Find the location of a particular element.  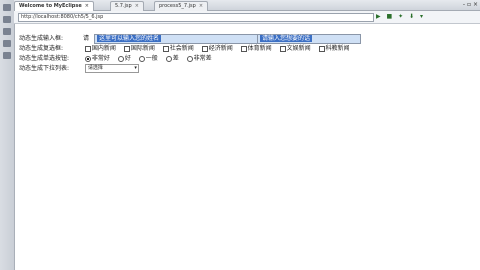

checkbox-label: 动态生成复选框: is located at coordinates (41, 48).